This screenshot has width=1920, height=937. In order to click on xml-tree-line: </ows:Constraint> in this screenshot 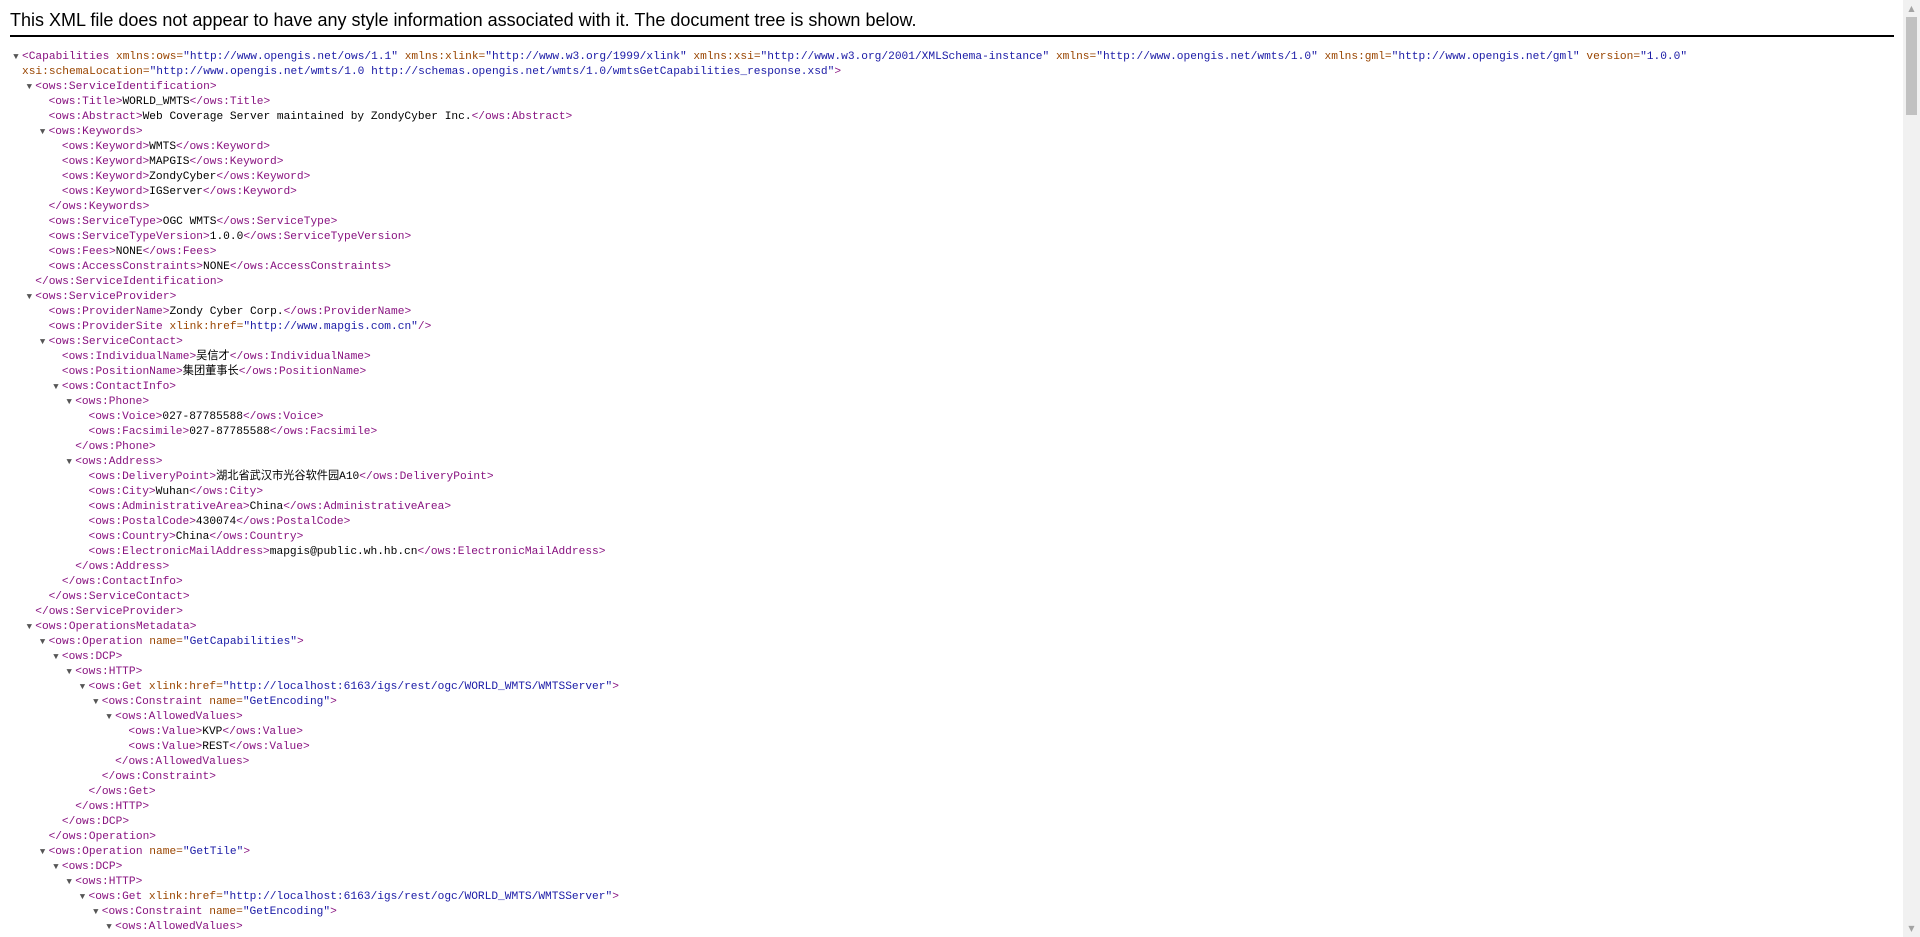, I will do `click(950, 777)`.